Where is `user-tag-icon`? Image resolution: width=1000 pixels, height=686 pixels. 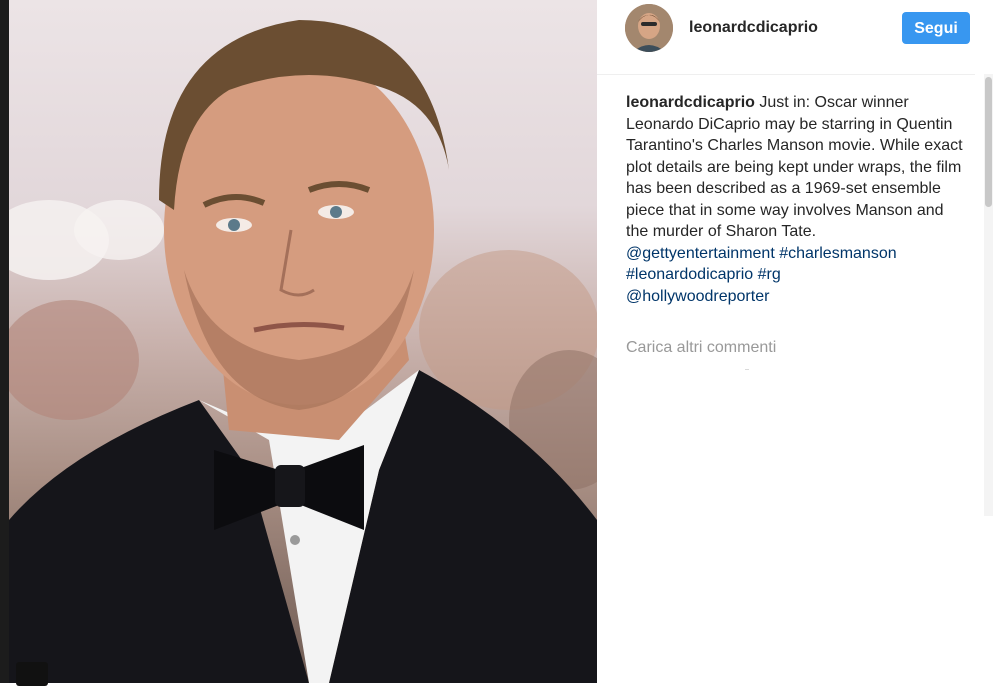
user-tag-icon is located at coordinates (32, 674).